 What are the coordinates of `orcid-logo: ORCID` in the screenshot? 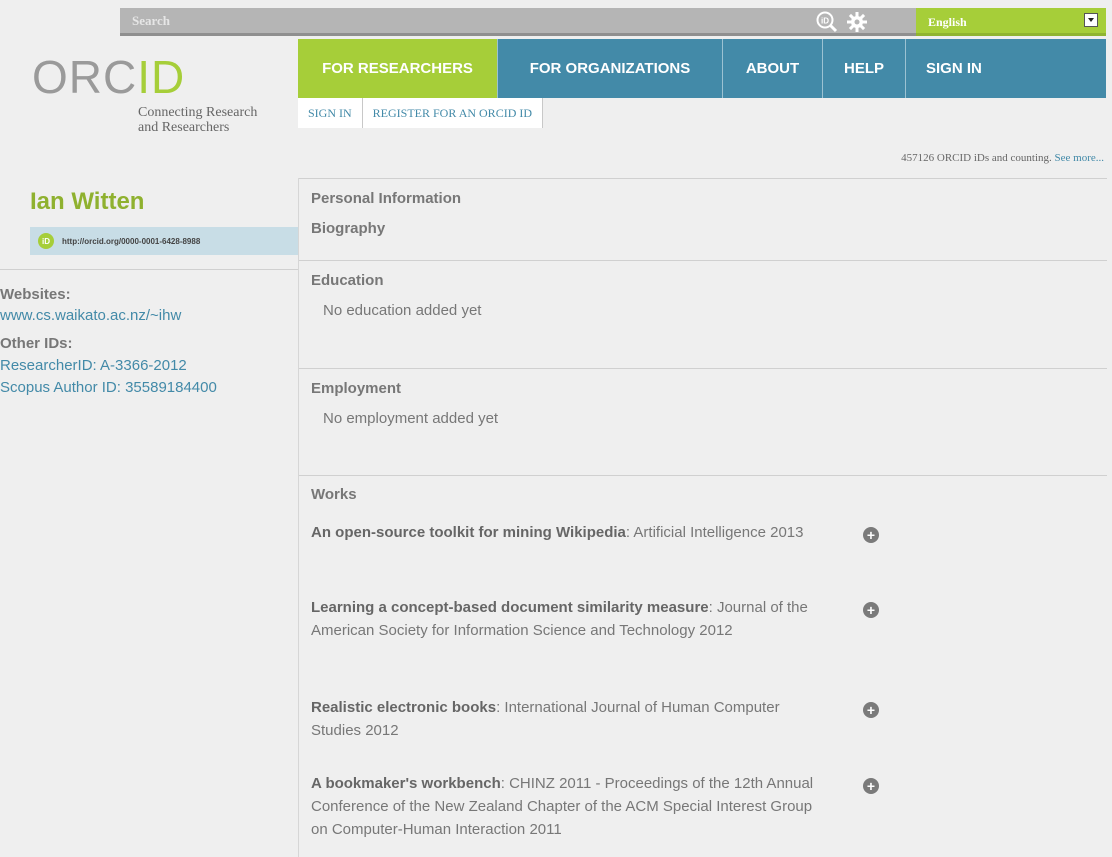 It's located at (108, 77).